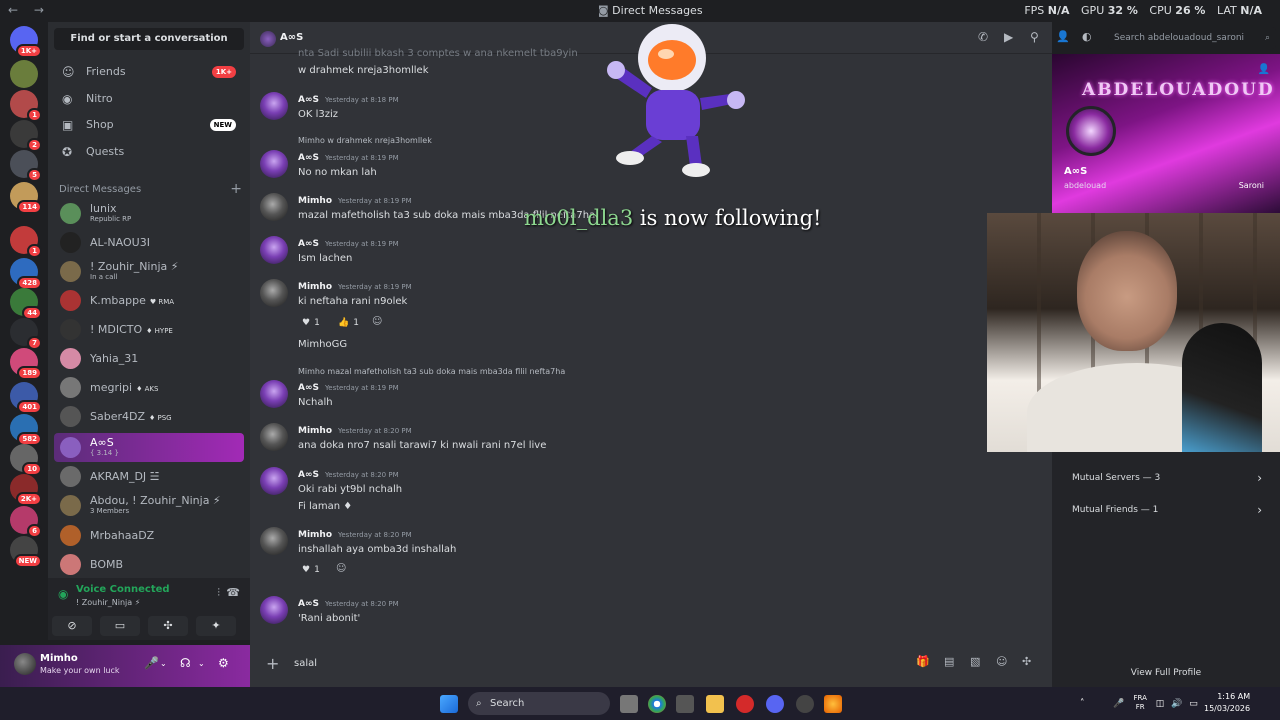 Image resolution: width=1280 pixels, height=720 pixels. What do you see at coordinates (1166, 673) in the screenshot?
I see `view-full-profile-link: View Full Profile` at bounding box center [1166, 673].